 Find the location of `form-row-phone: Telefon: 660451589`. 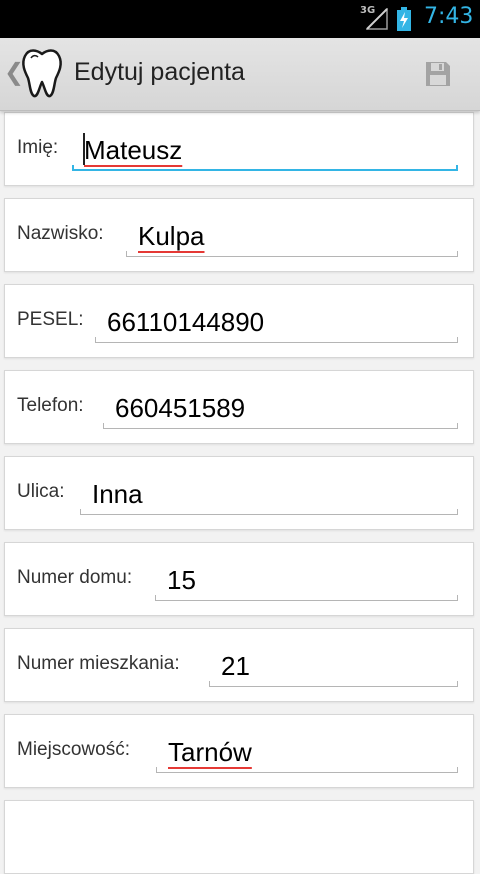

form-row-phone: Telefon: 660451589 is located at coordinates (239, 407).